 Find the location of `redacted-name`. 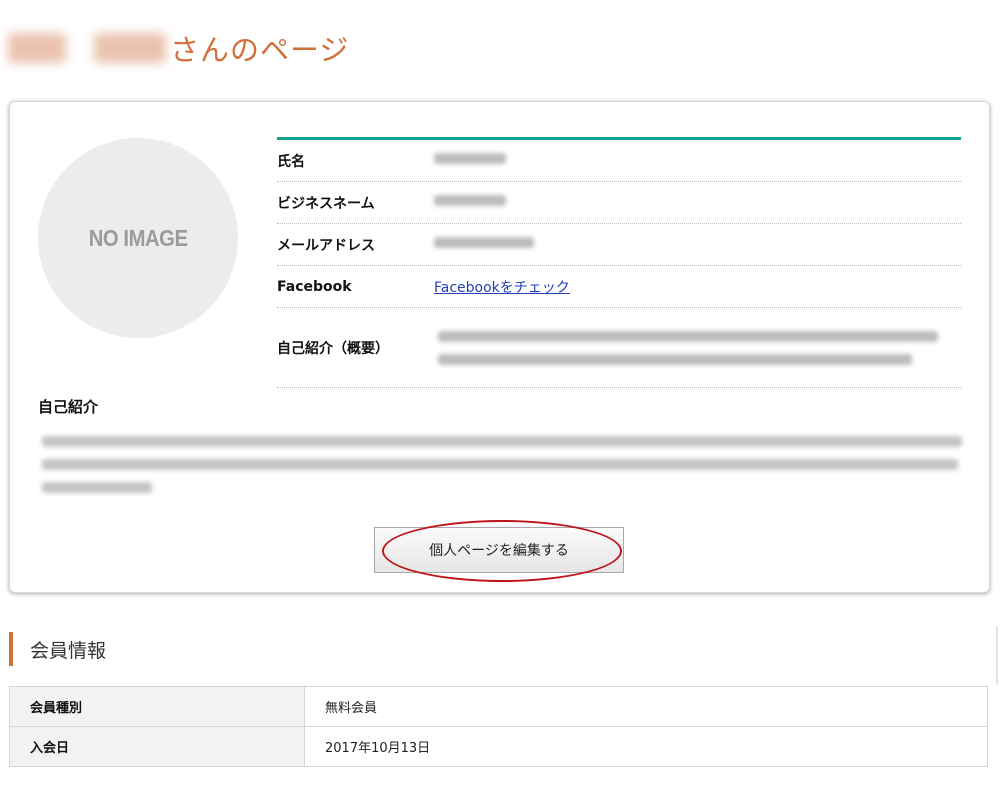

redacted-name is located at coordinates (470, 158).